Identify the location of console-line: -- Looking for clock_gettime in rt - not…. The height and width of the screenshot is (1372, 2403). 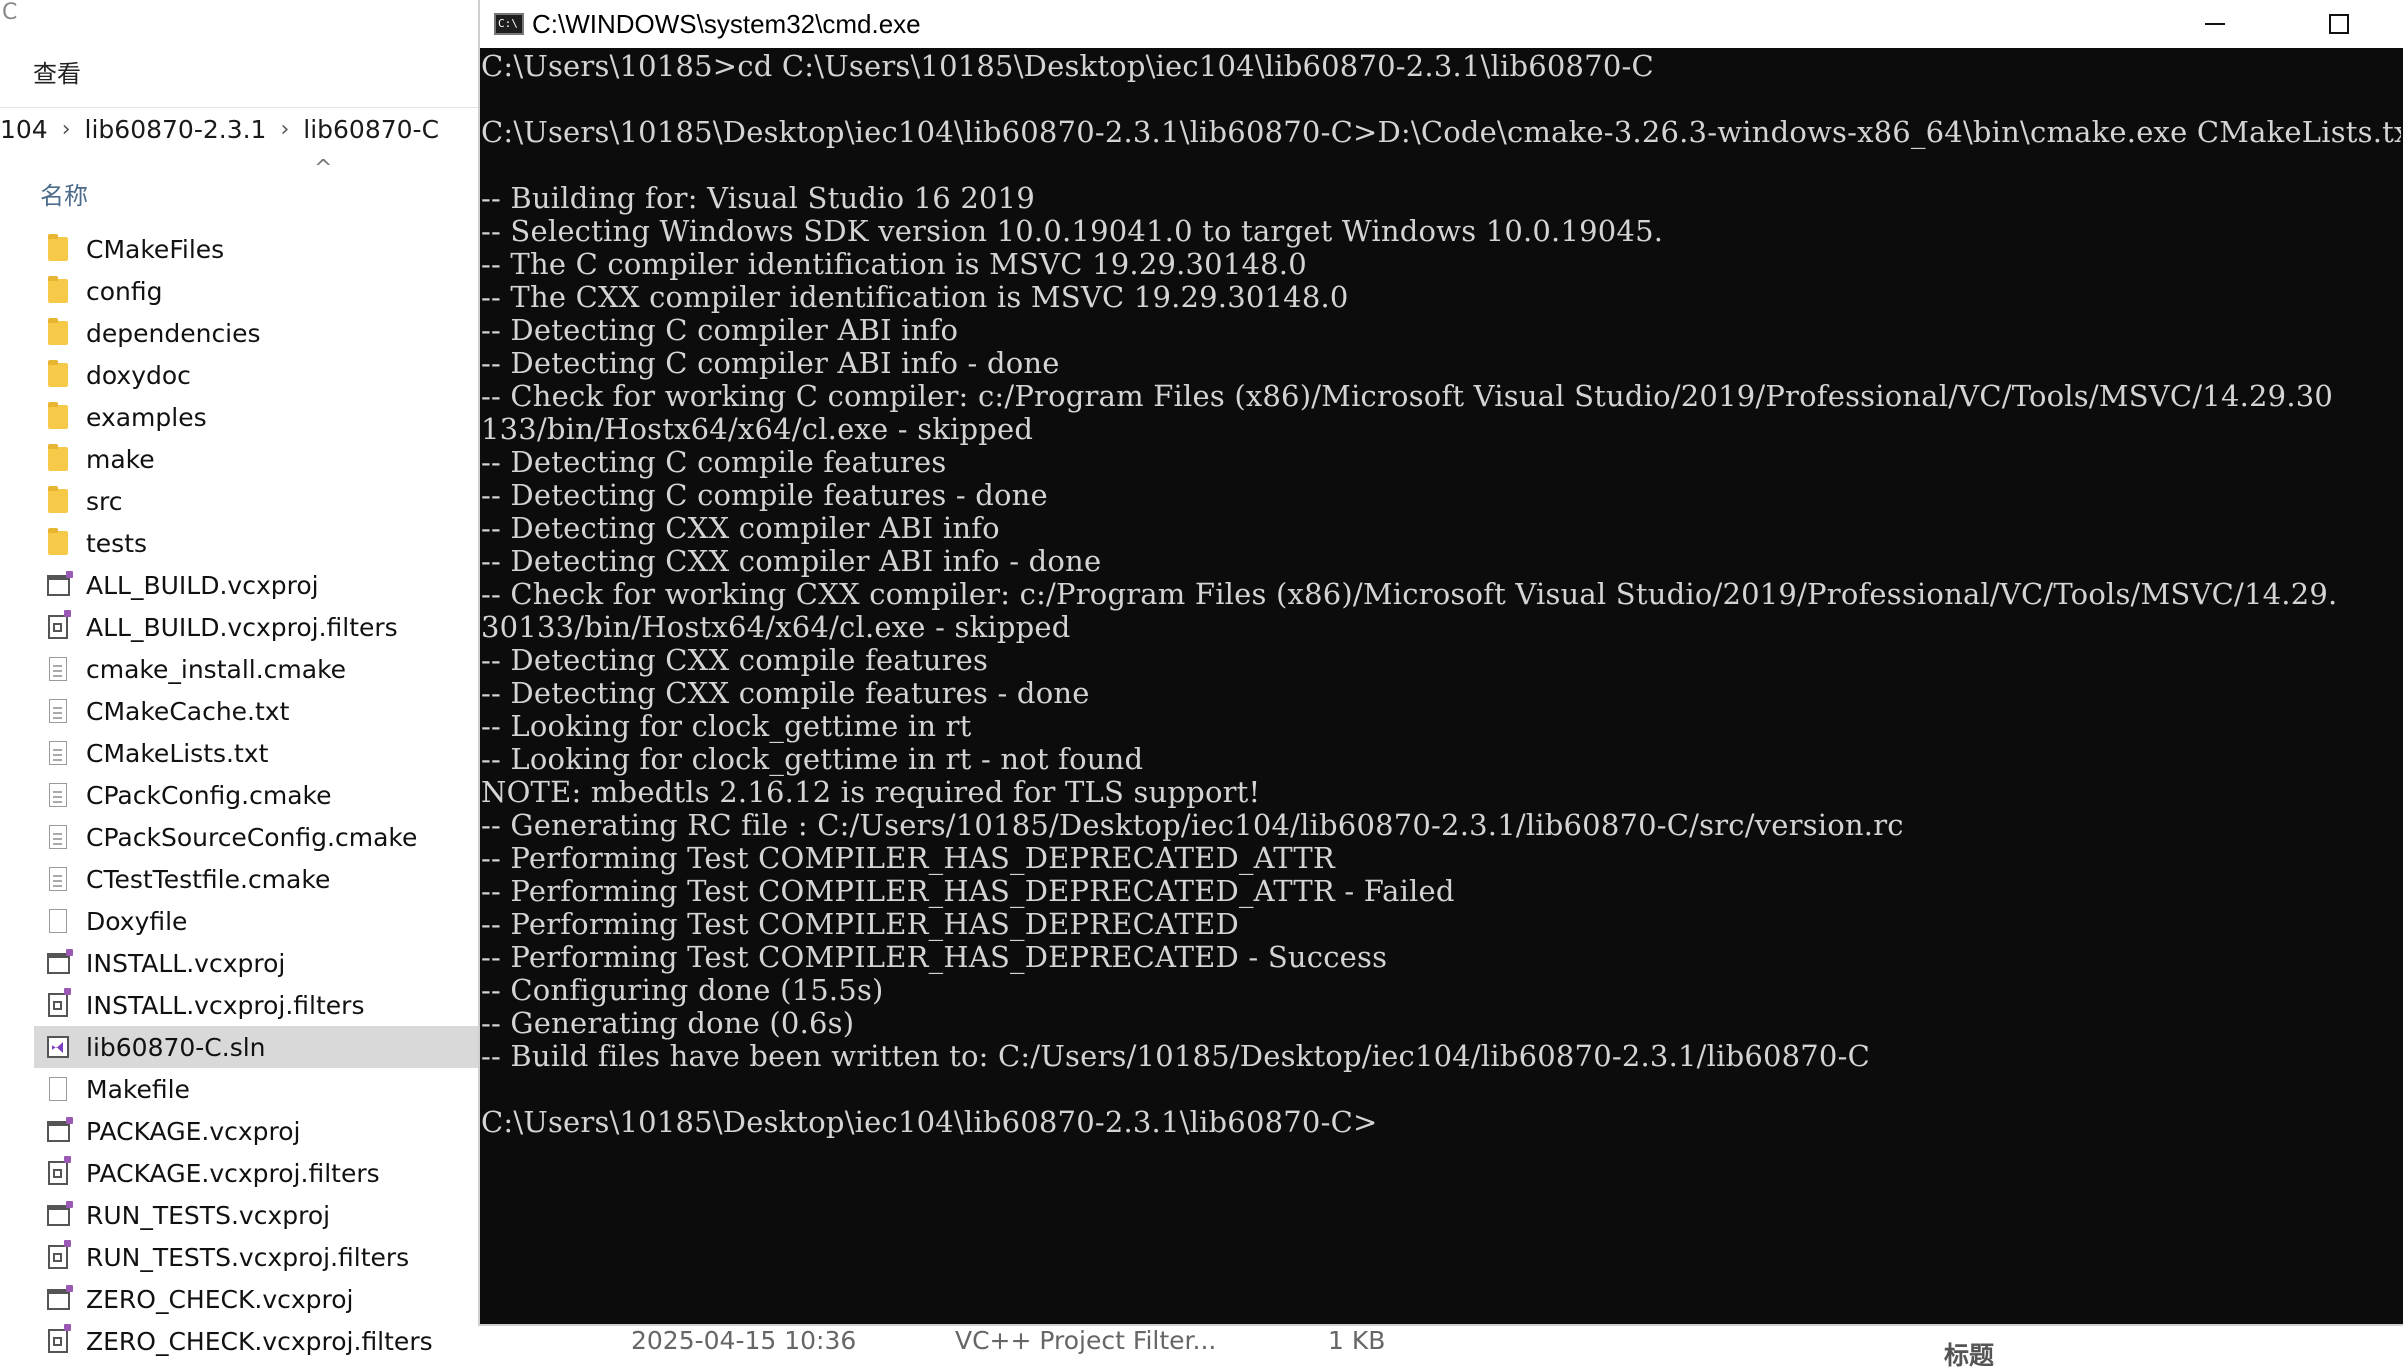
(812, 759).